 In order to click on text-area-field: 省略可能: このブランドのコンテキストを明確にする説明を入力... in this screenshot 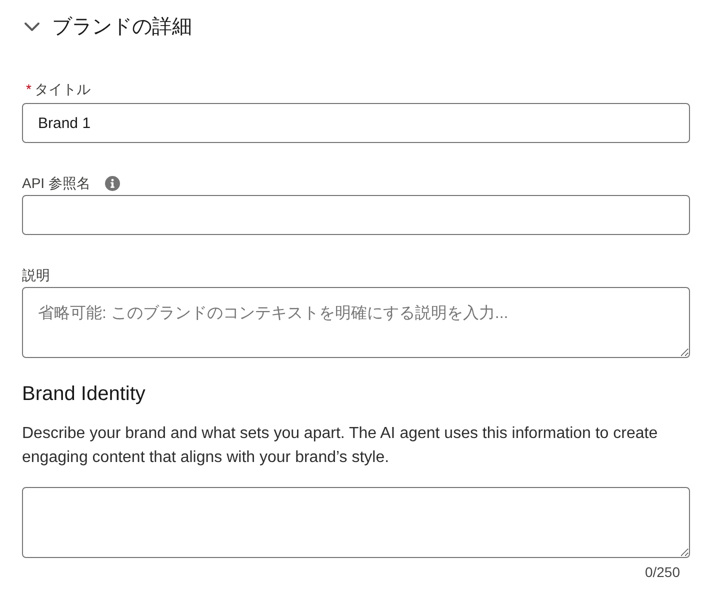, I will do `click(356, 322)`.